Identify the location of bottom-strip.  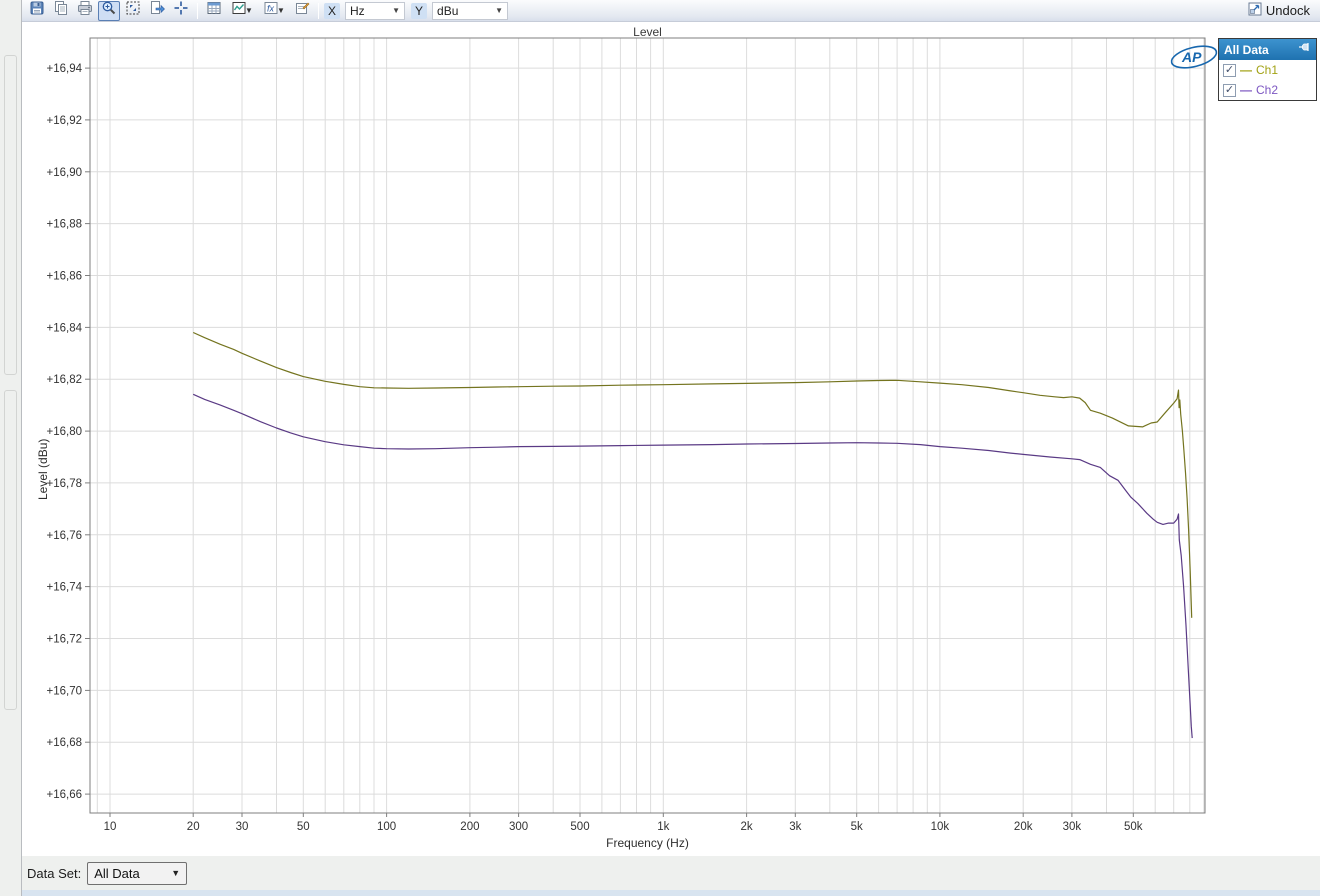
(671, 893).